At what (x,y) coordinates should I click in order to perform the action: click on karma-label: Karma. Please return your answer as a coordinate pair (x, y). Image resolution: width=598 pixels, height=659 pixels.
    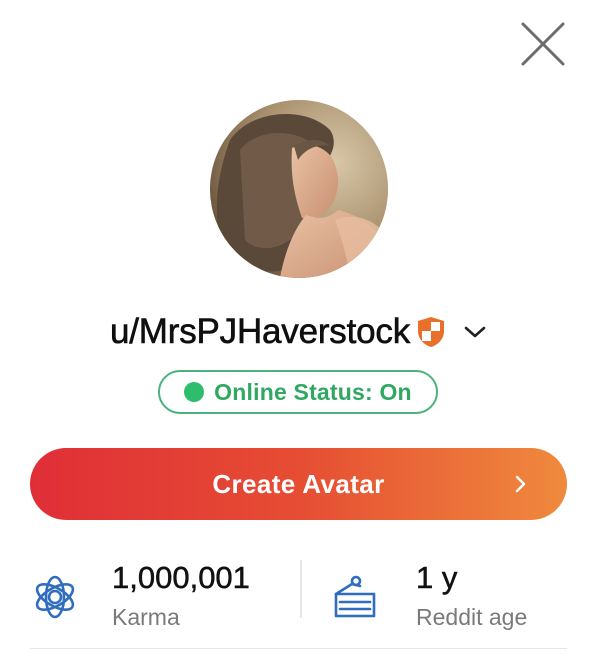
    Looking at the image, I should click on (146, 617).